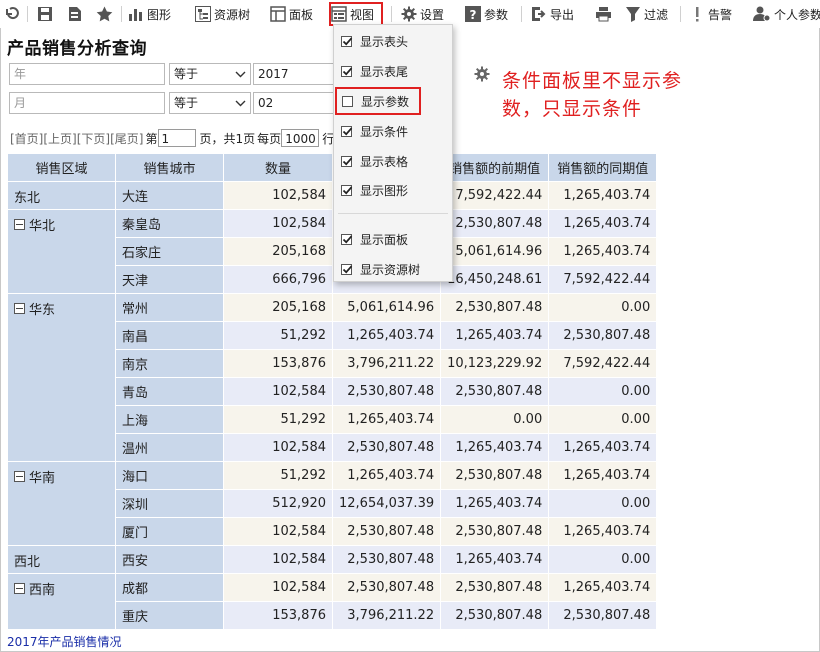 Image resolution: width=820 pixels, height=652 pixels. Describe the element at coordinates (135, 15) in the screenshot. I see `chart-icon` at that location.